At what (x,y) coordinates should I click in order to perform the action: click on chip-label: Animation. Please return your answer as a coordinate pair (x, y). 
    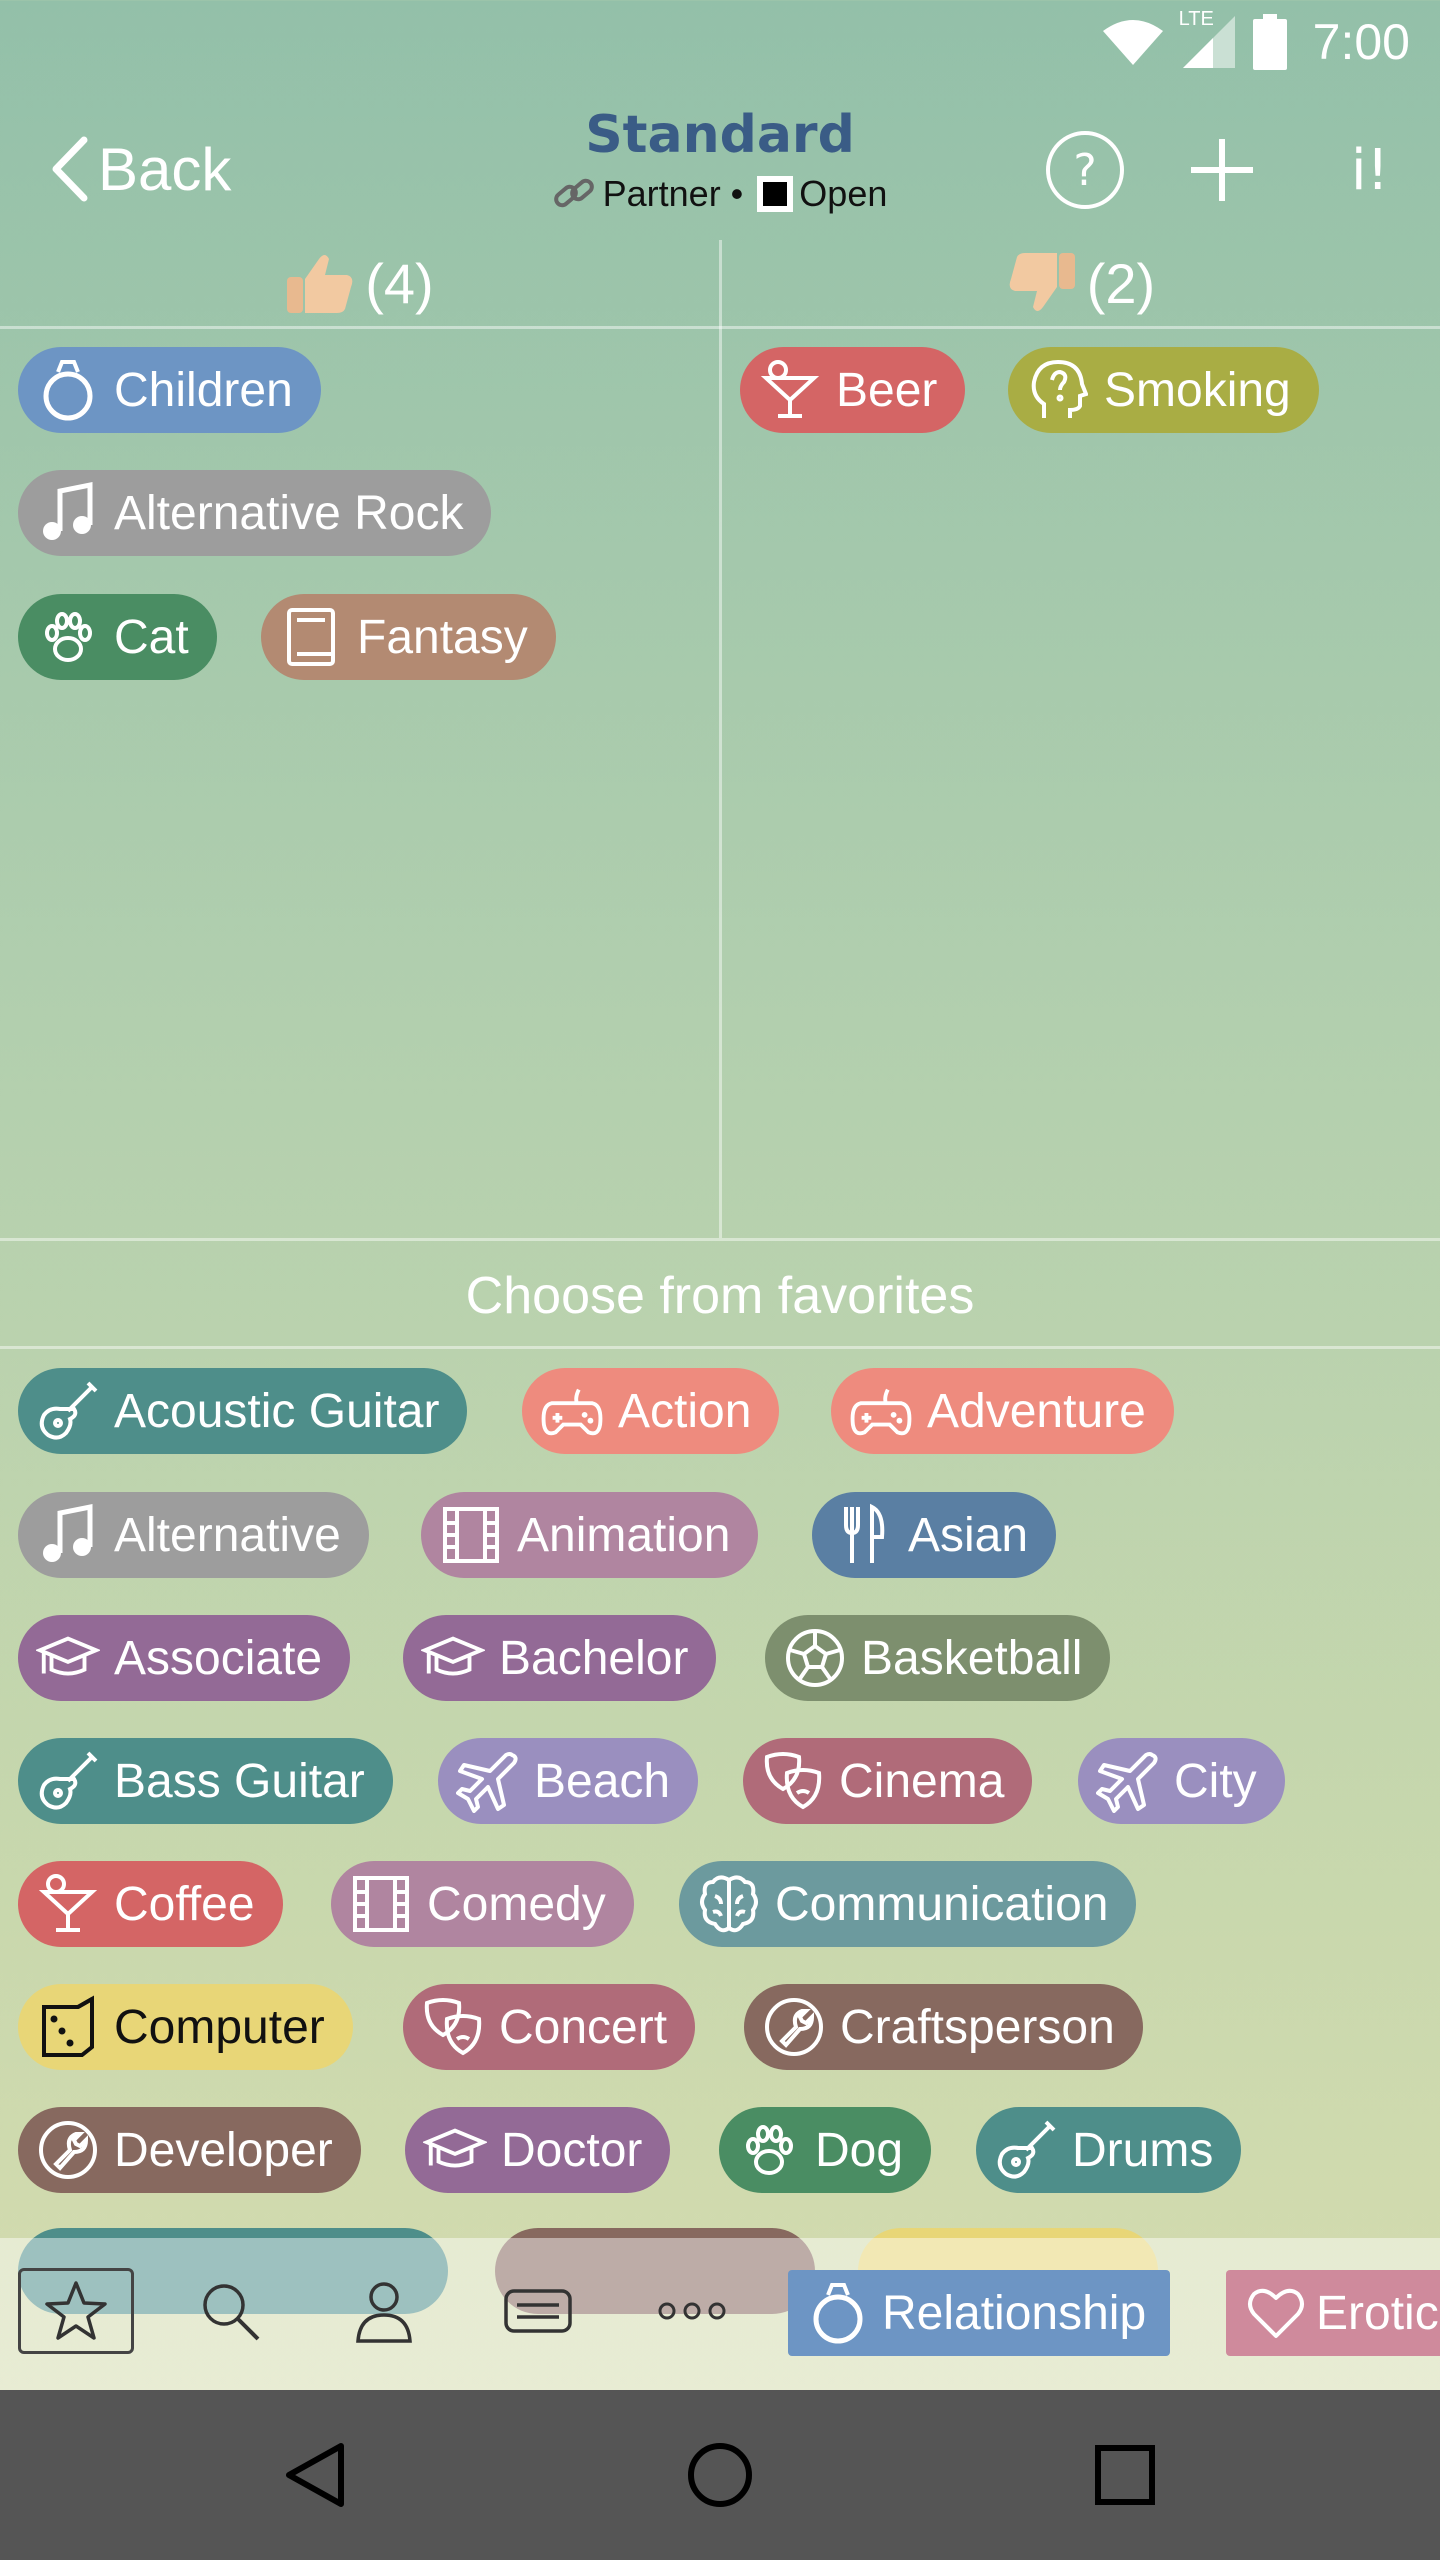
    Looking at the image, I should click on (624, 1535).